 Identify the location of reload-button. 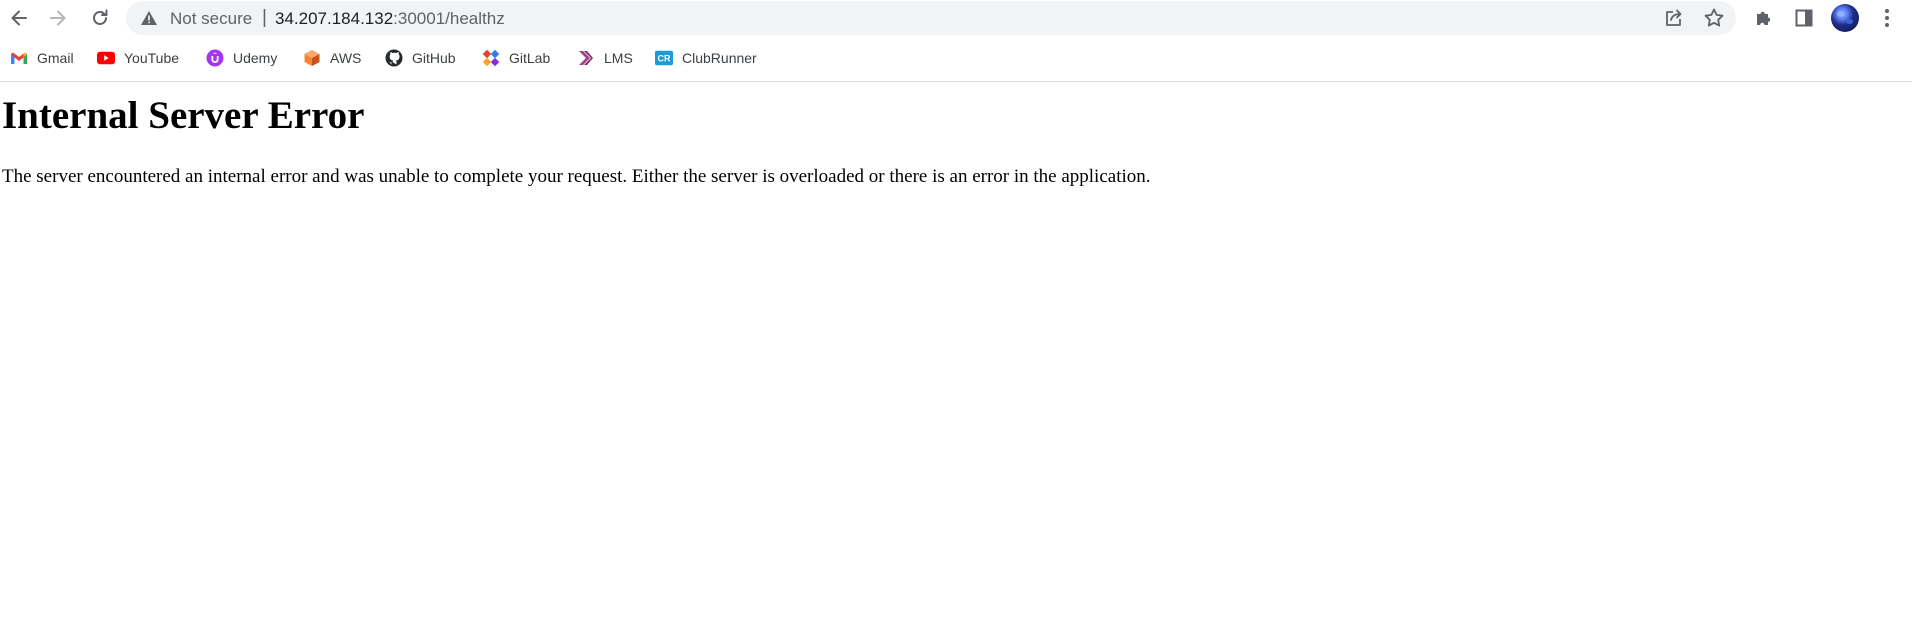
(100, 18).